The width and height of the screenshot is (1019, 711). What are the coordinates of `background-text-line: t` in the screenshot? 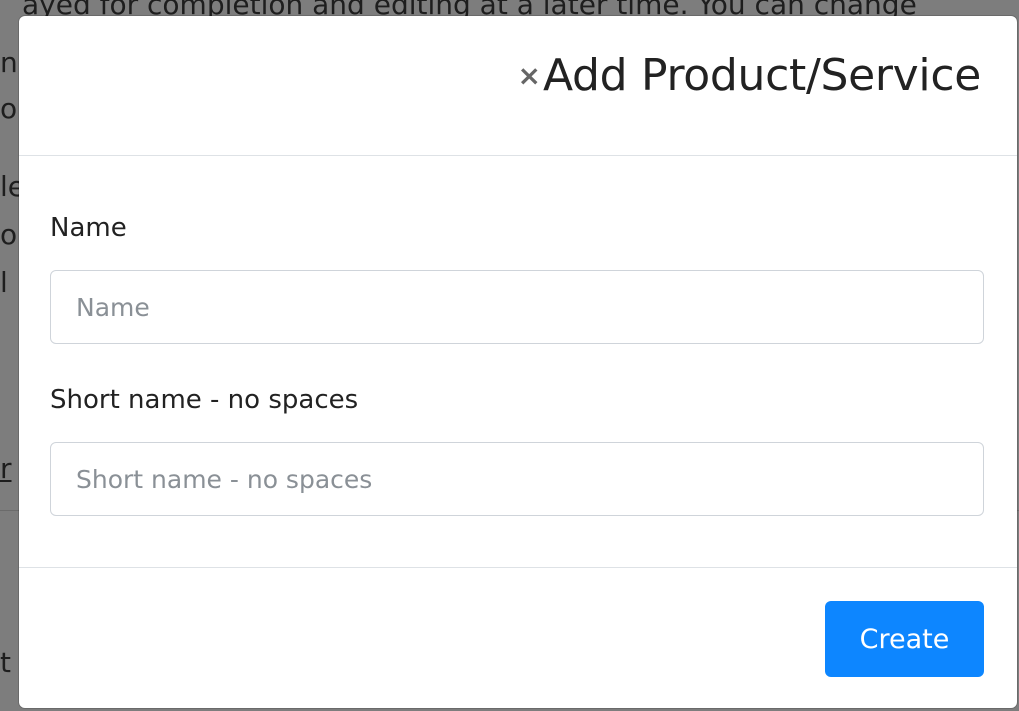 It's located at (5, 662).